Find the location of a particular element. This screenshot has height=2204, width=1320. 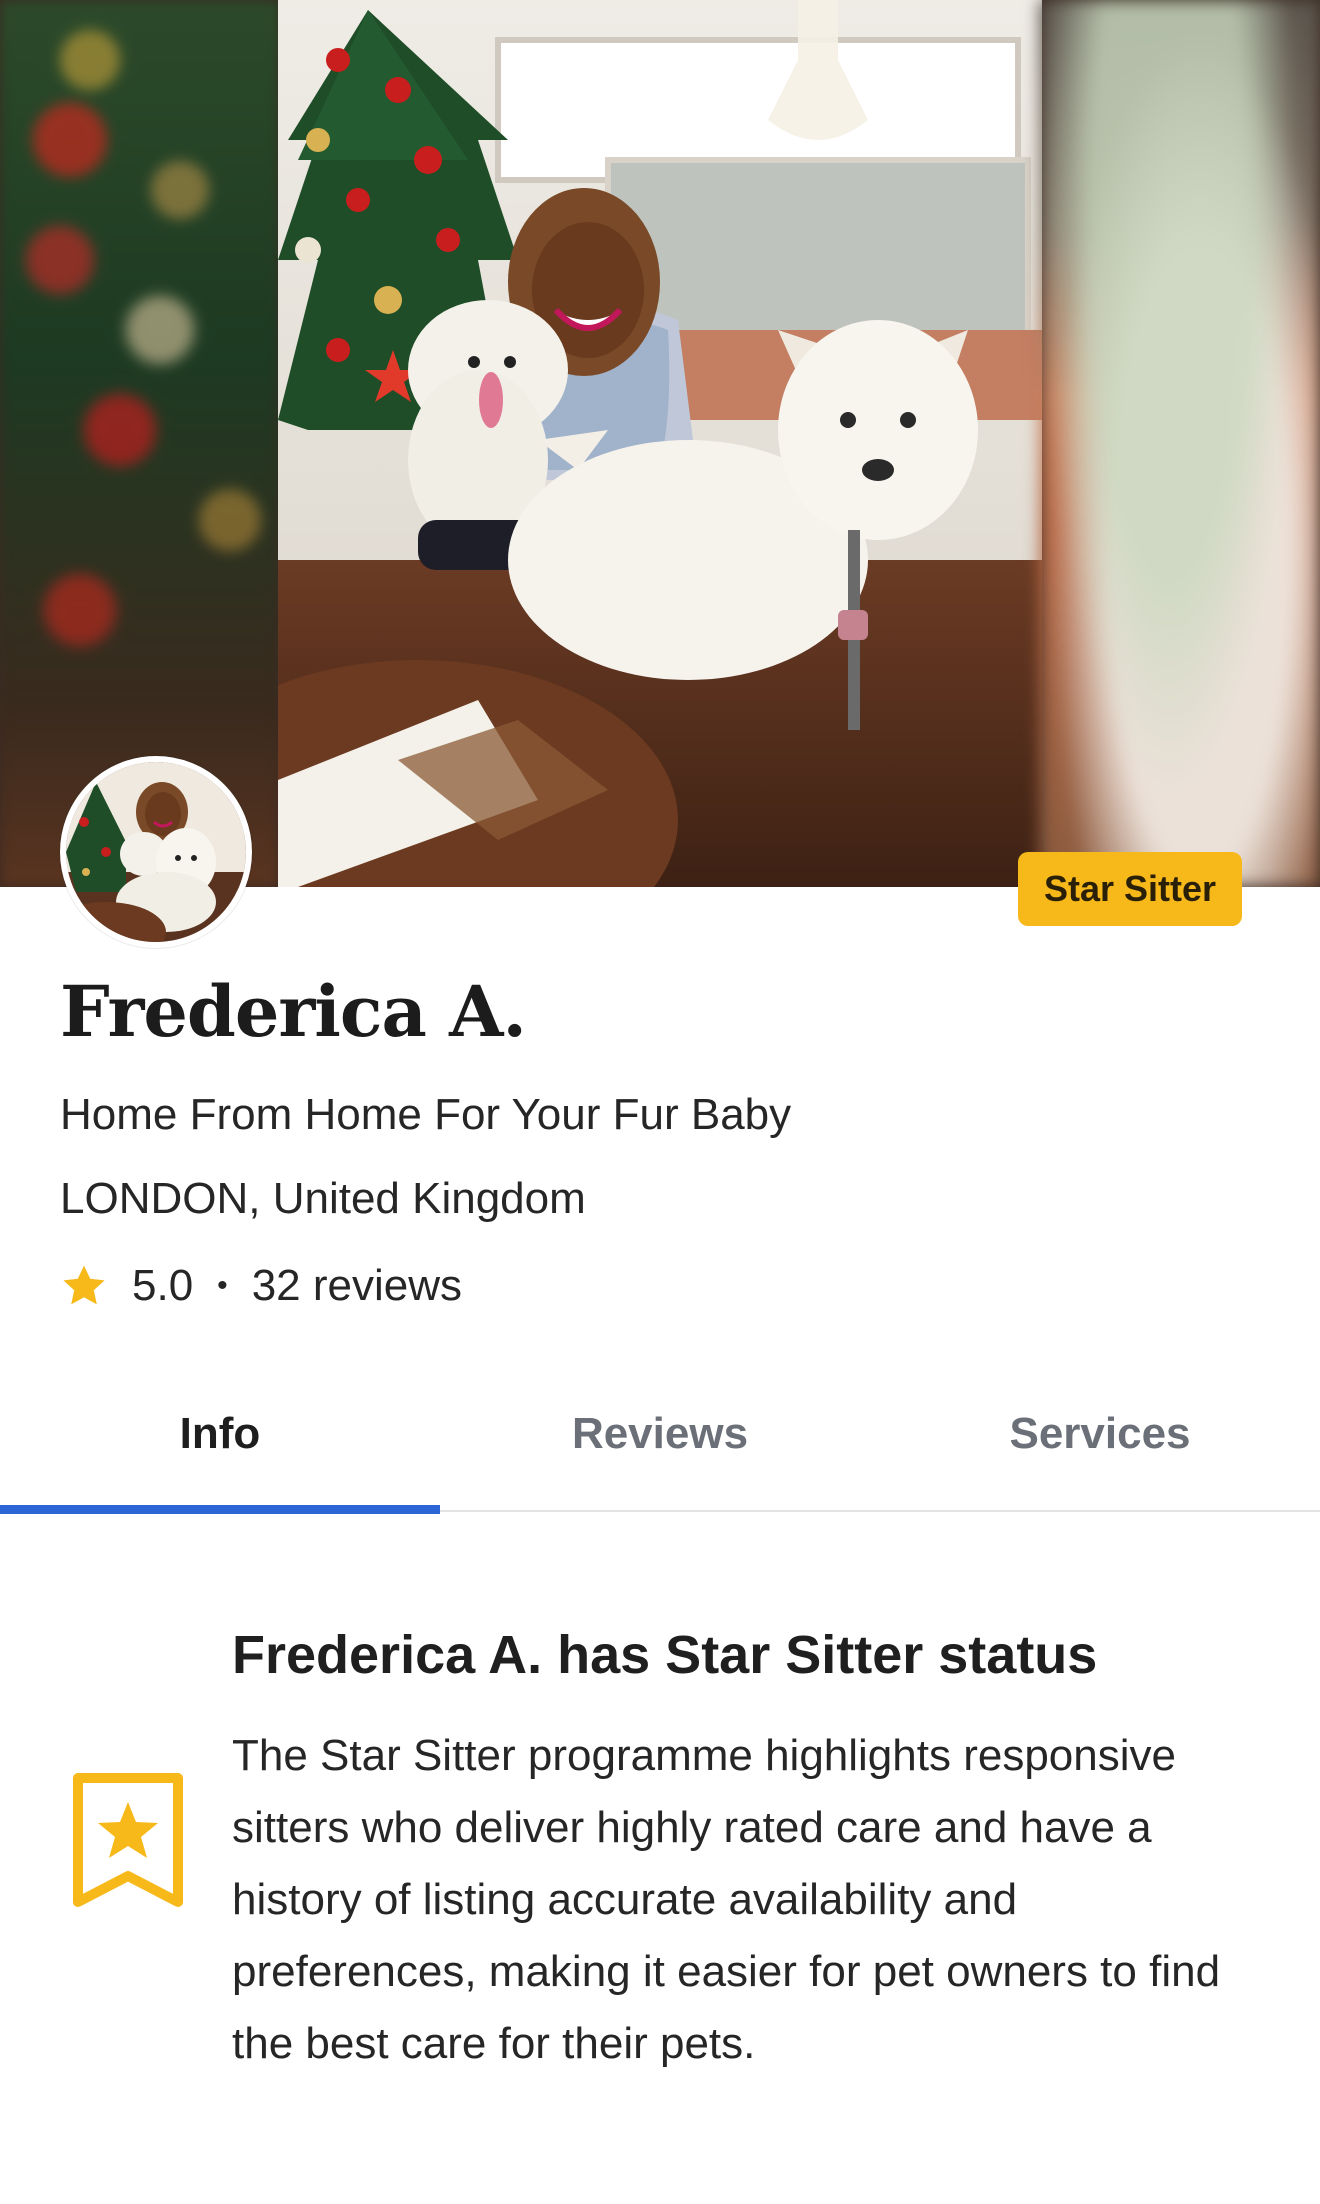

sitter-tagline: Home From Home For Your Fur Baby is located at coordinates (426, 1114).